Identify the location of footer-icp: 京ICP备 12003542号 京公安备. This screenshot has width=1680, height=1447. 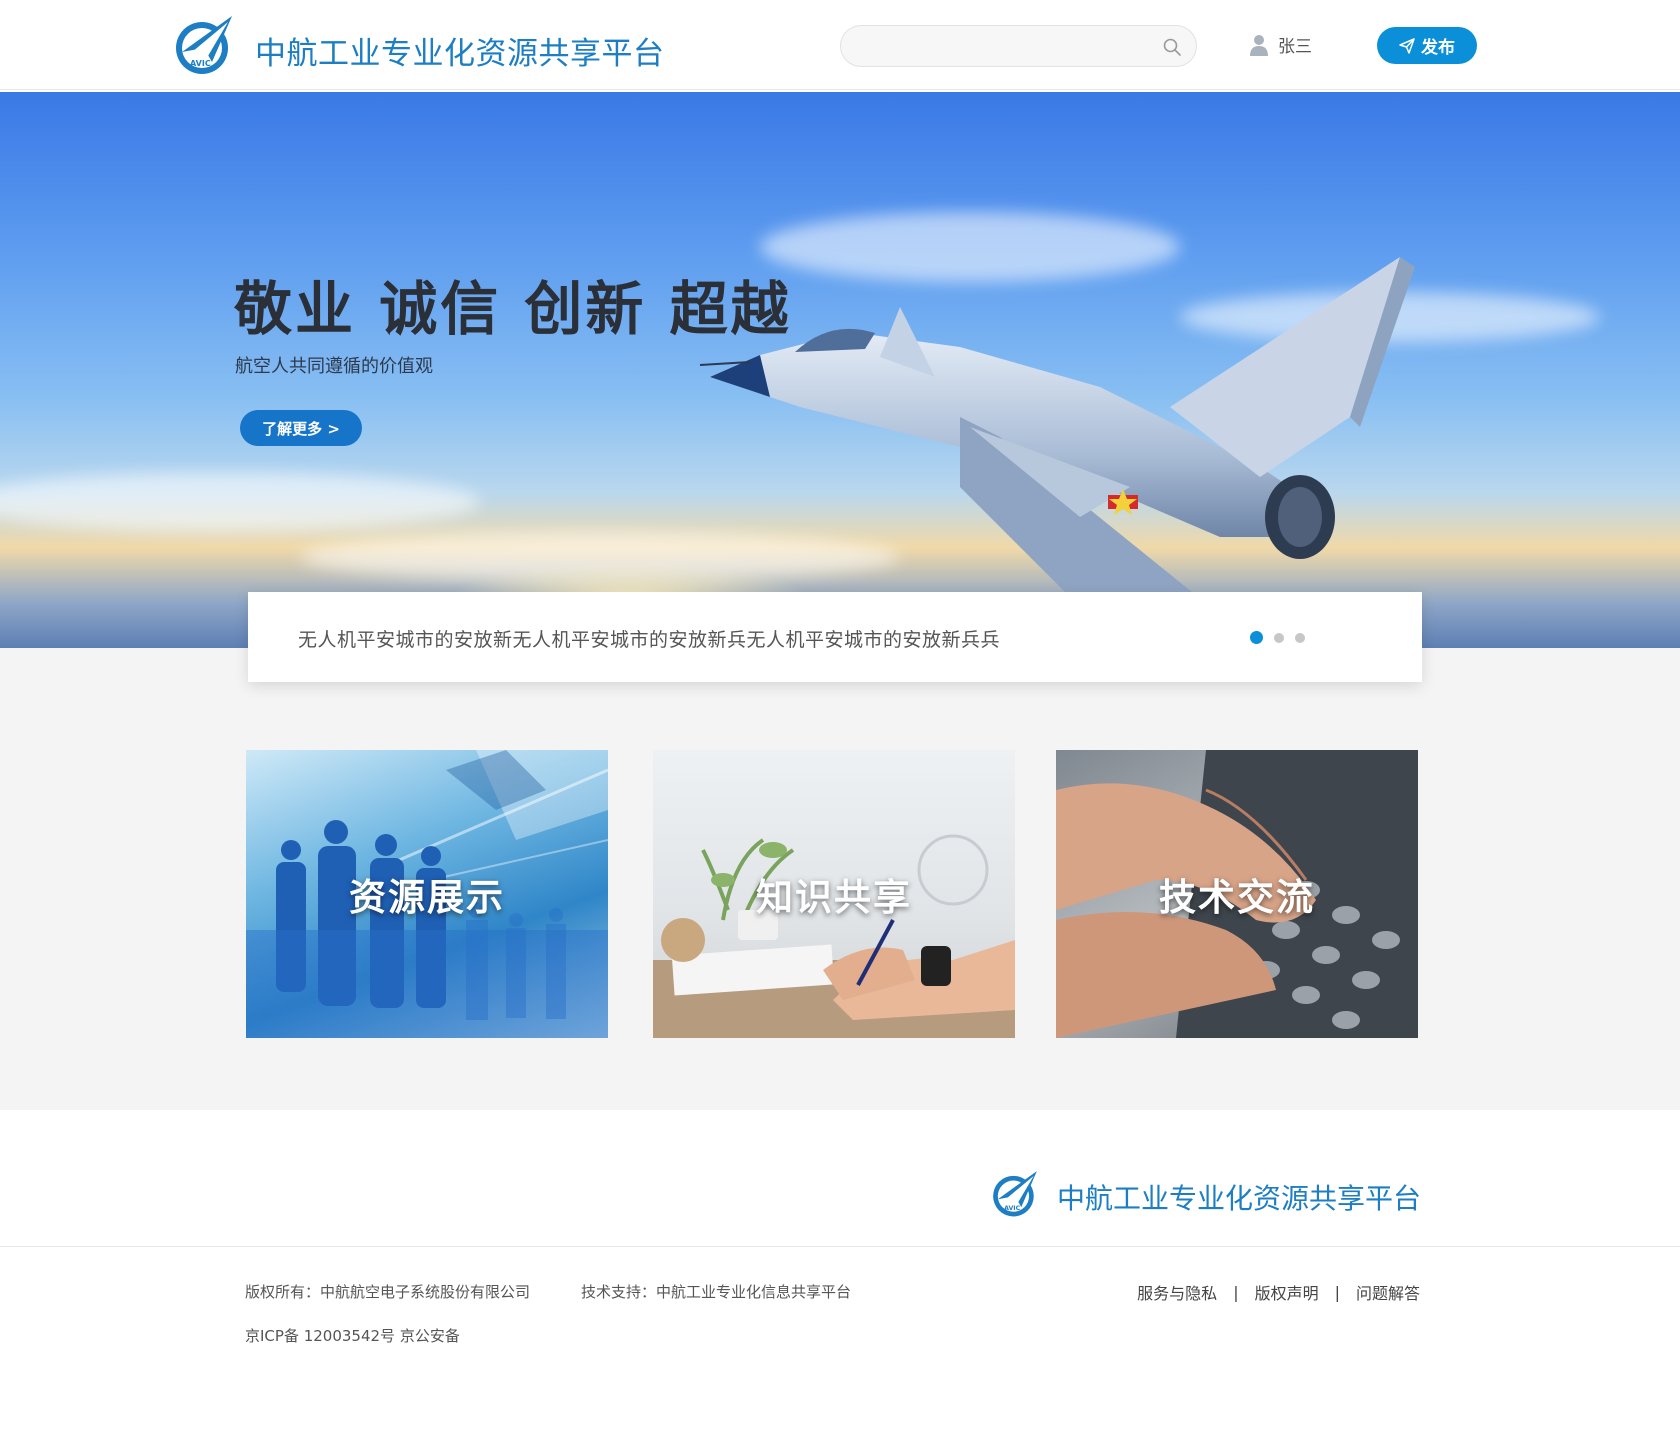
(352, 1336).